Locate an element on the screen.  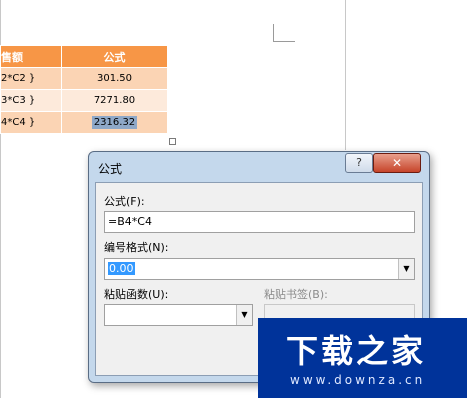
page-right-edge is located at coordinates (345, 75).